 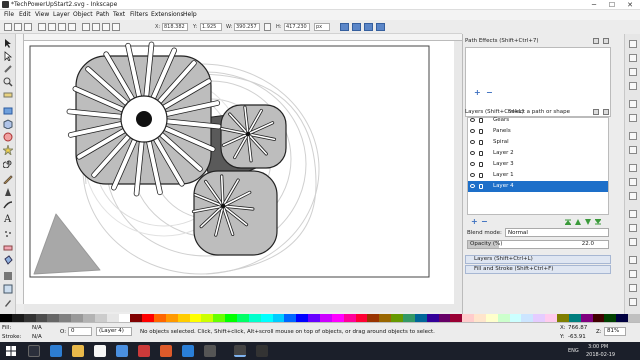 I want to click on menu-file: File, so click(x=9, y=14).